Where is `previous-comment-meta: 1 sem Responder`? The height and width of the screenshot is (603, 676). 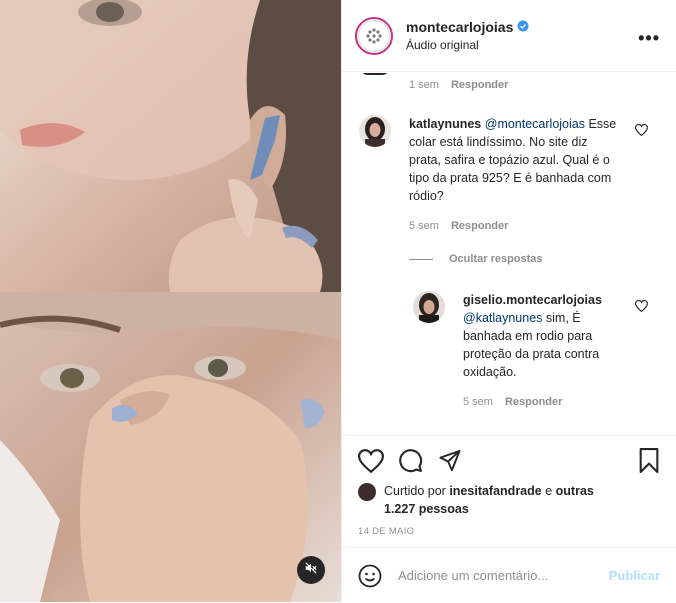 previous-comment-meta: 1 sem Responder is located at coordinates (458, 85).